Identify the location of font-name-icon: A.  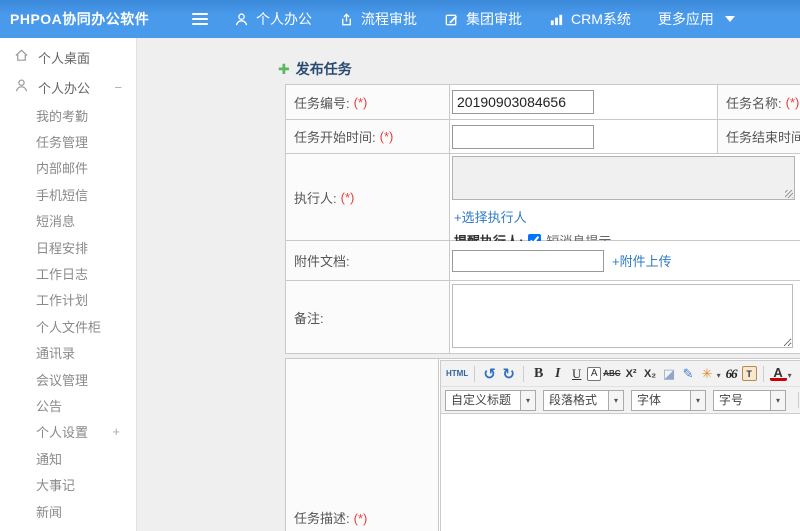
(594, 373).